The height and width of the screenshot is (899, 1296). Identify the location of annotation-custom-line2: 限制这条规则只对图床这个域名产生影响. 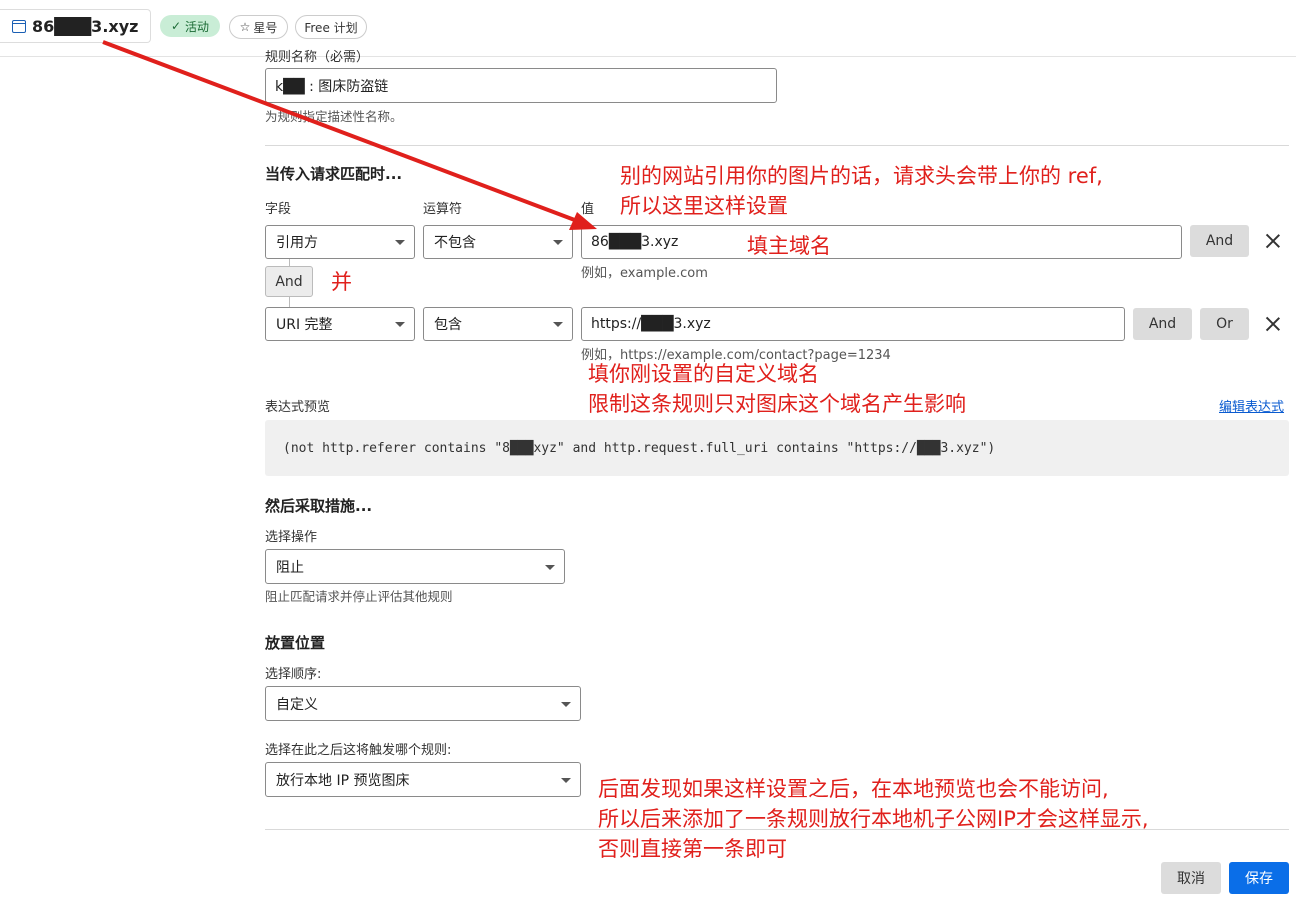
(777, 404).